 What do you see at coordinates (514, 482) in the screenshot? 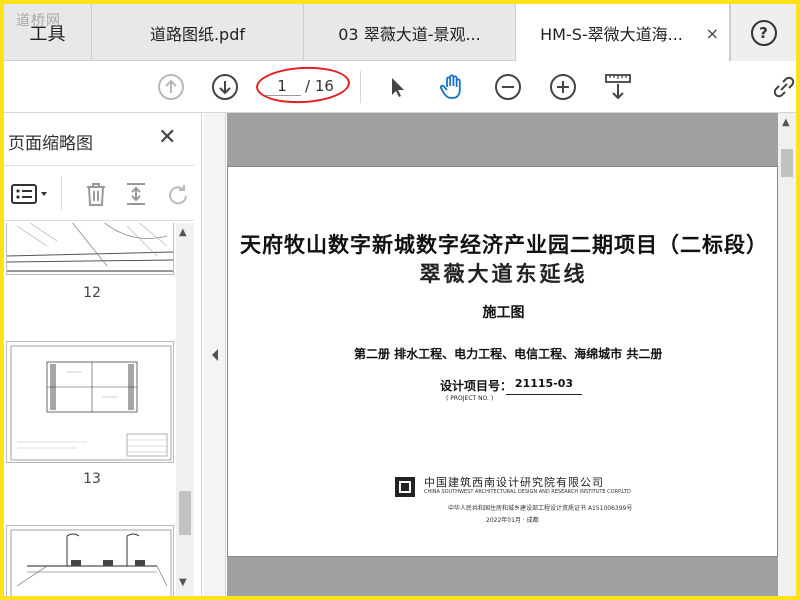
I see `company-name: 中国建筑西南设计研究院有限公司` at bounding box center [514, 482].